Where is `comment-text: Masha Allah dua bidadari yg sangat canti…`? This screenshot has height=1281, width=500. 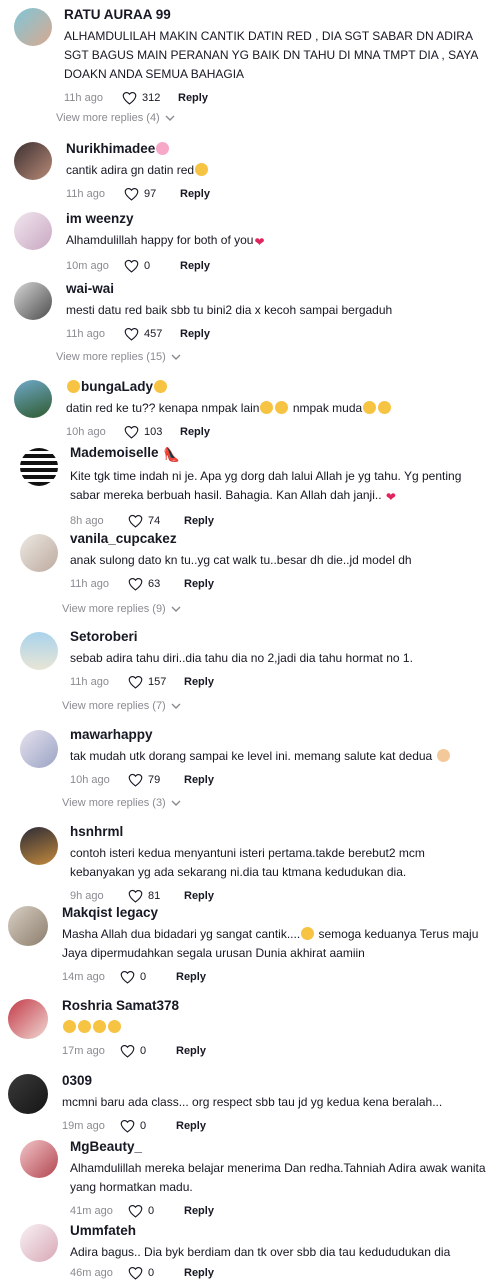
comment-text: Masha Allah dua bidadari yg sangat canti… is located at coordinates (181, 934).